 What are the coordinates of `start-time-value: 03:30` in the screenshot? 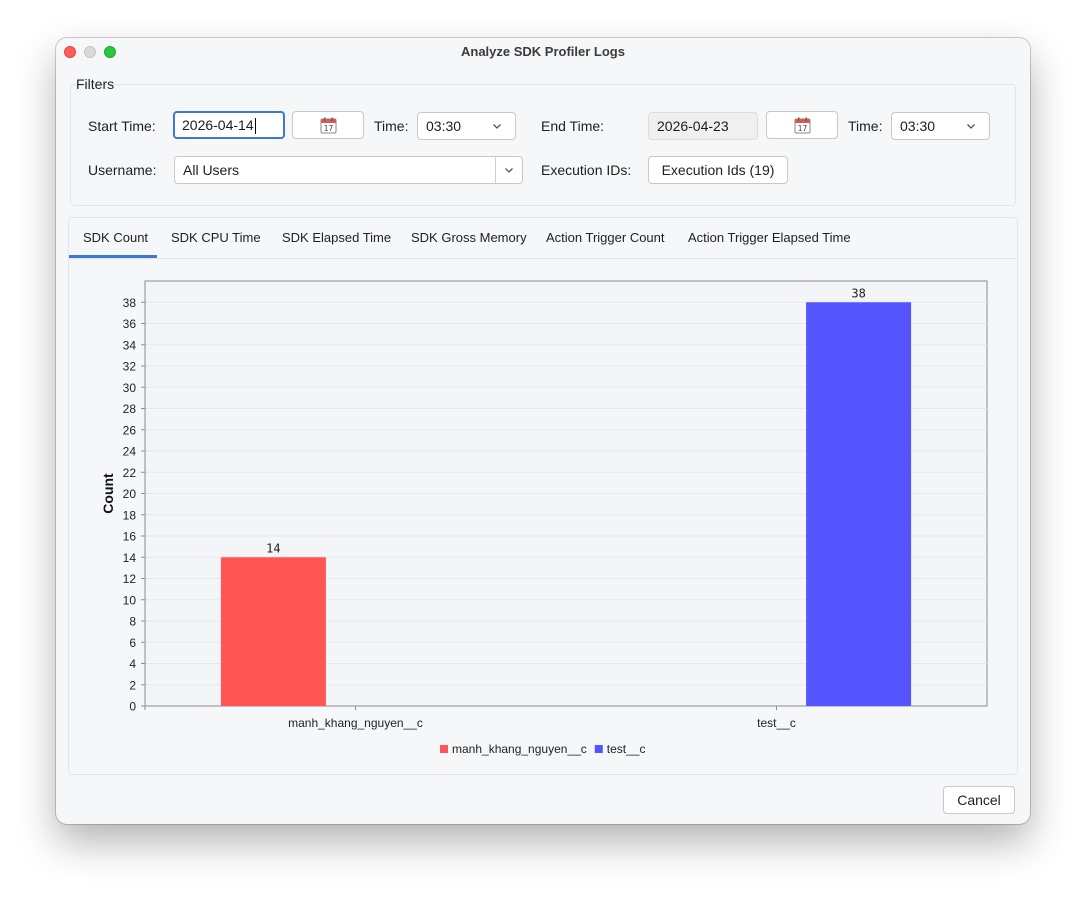 It's located at (444, 126).